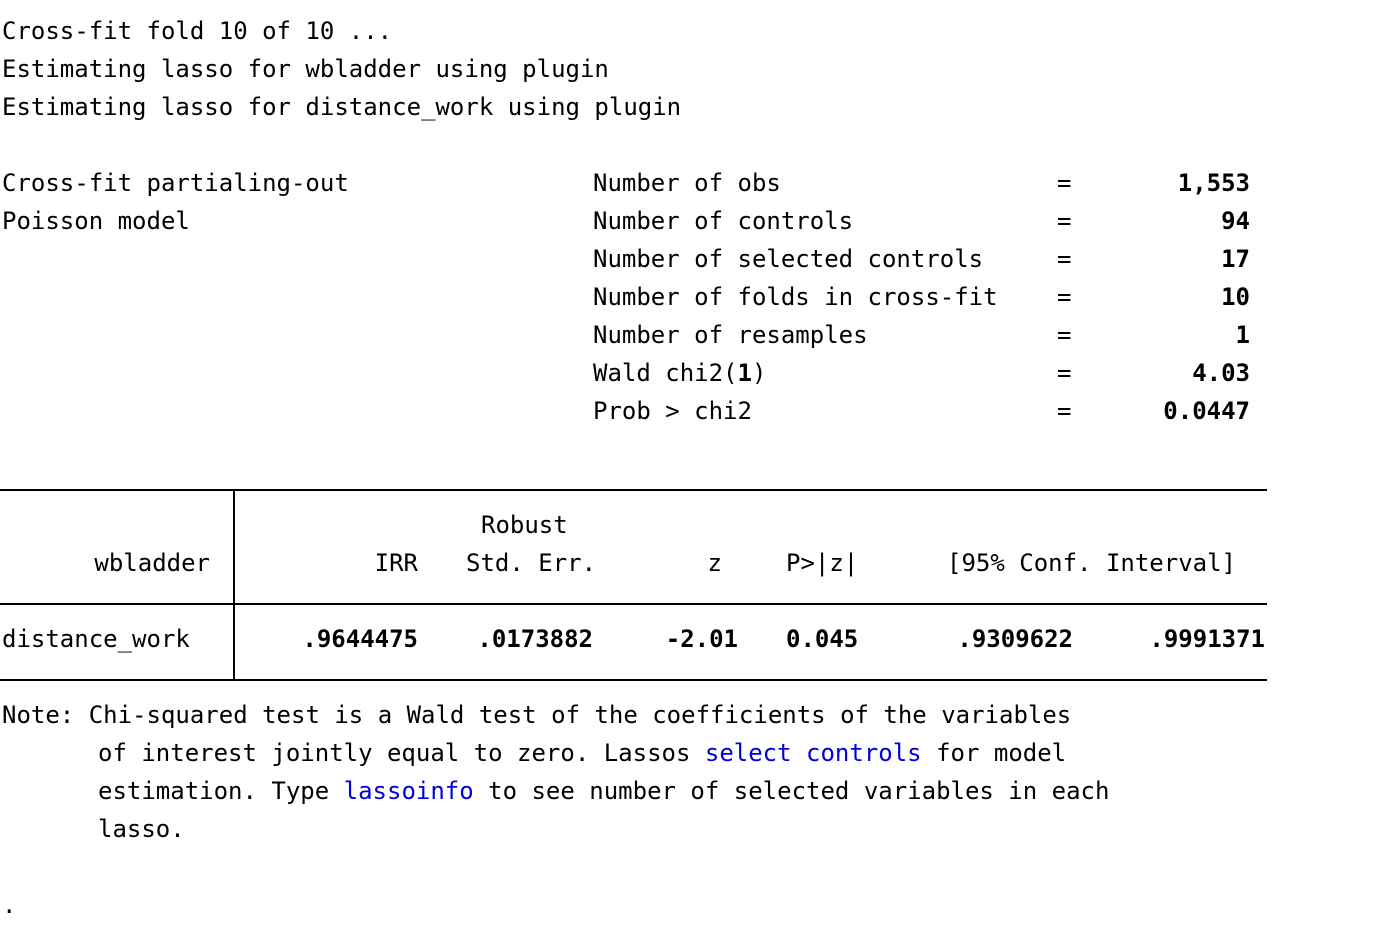 This screenshot has height=930, width=1376. I want to click on stat-label-controls: Number of controls, so click(723, 221).